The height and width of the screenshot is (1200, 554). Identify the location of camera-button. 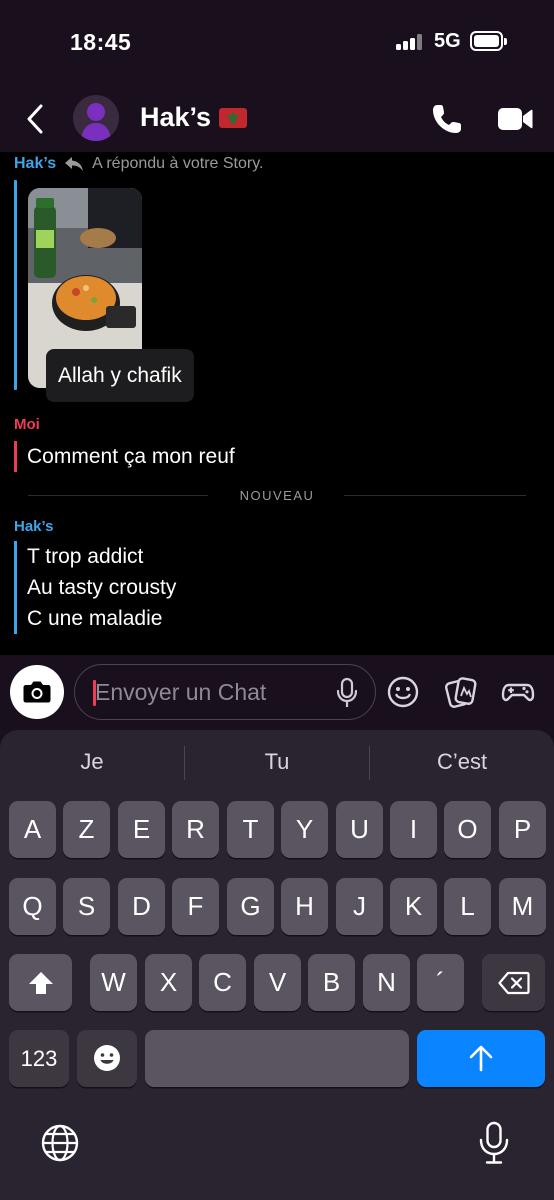
(37, 692).